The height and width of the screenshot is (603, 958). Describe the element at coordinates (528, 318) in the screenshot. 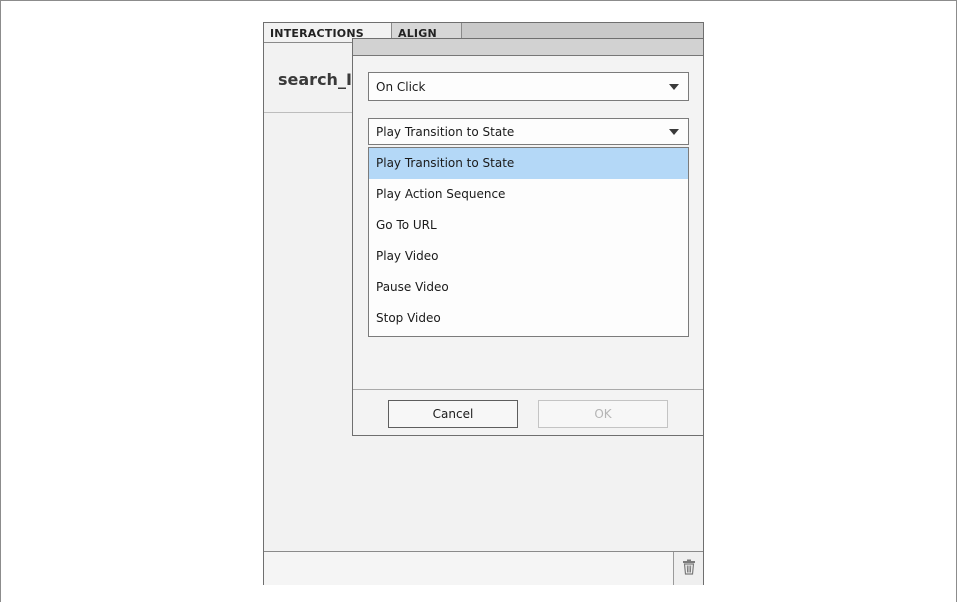

I see `option-stop-video: Stop Video` at that location.